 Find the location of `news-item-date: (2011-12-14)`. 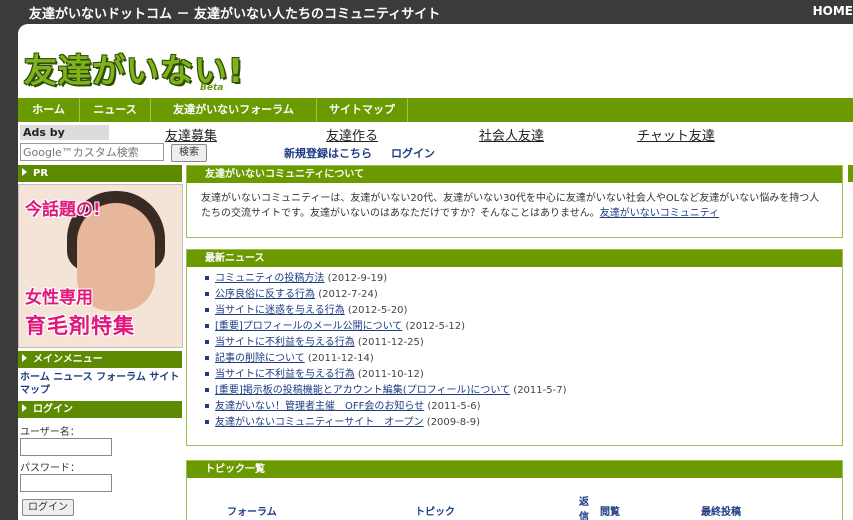

news-item-date: (2011-12-14) is located at coordinates (340, 358).